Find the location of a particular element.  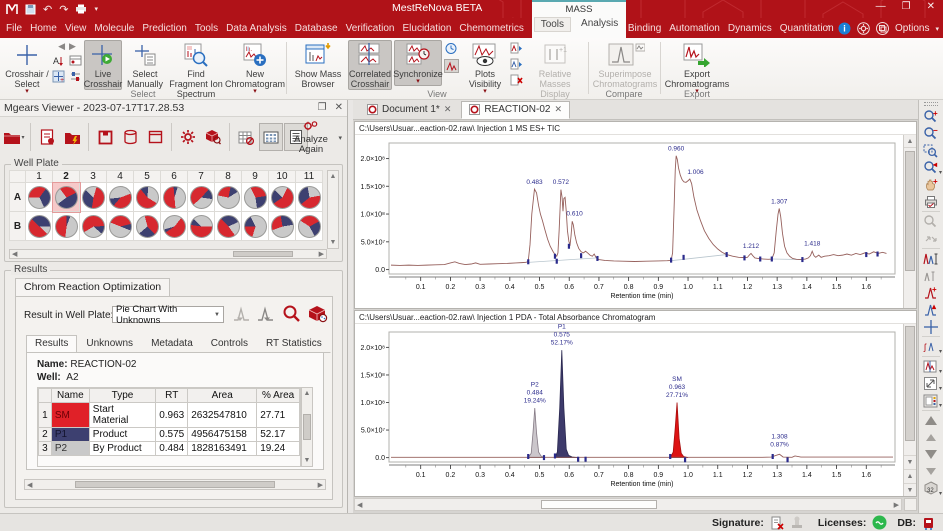

minimize-button: — is located at coordinates (881, 6).